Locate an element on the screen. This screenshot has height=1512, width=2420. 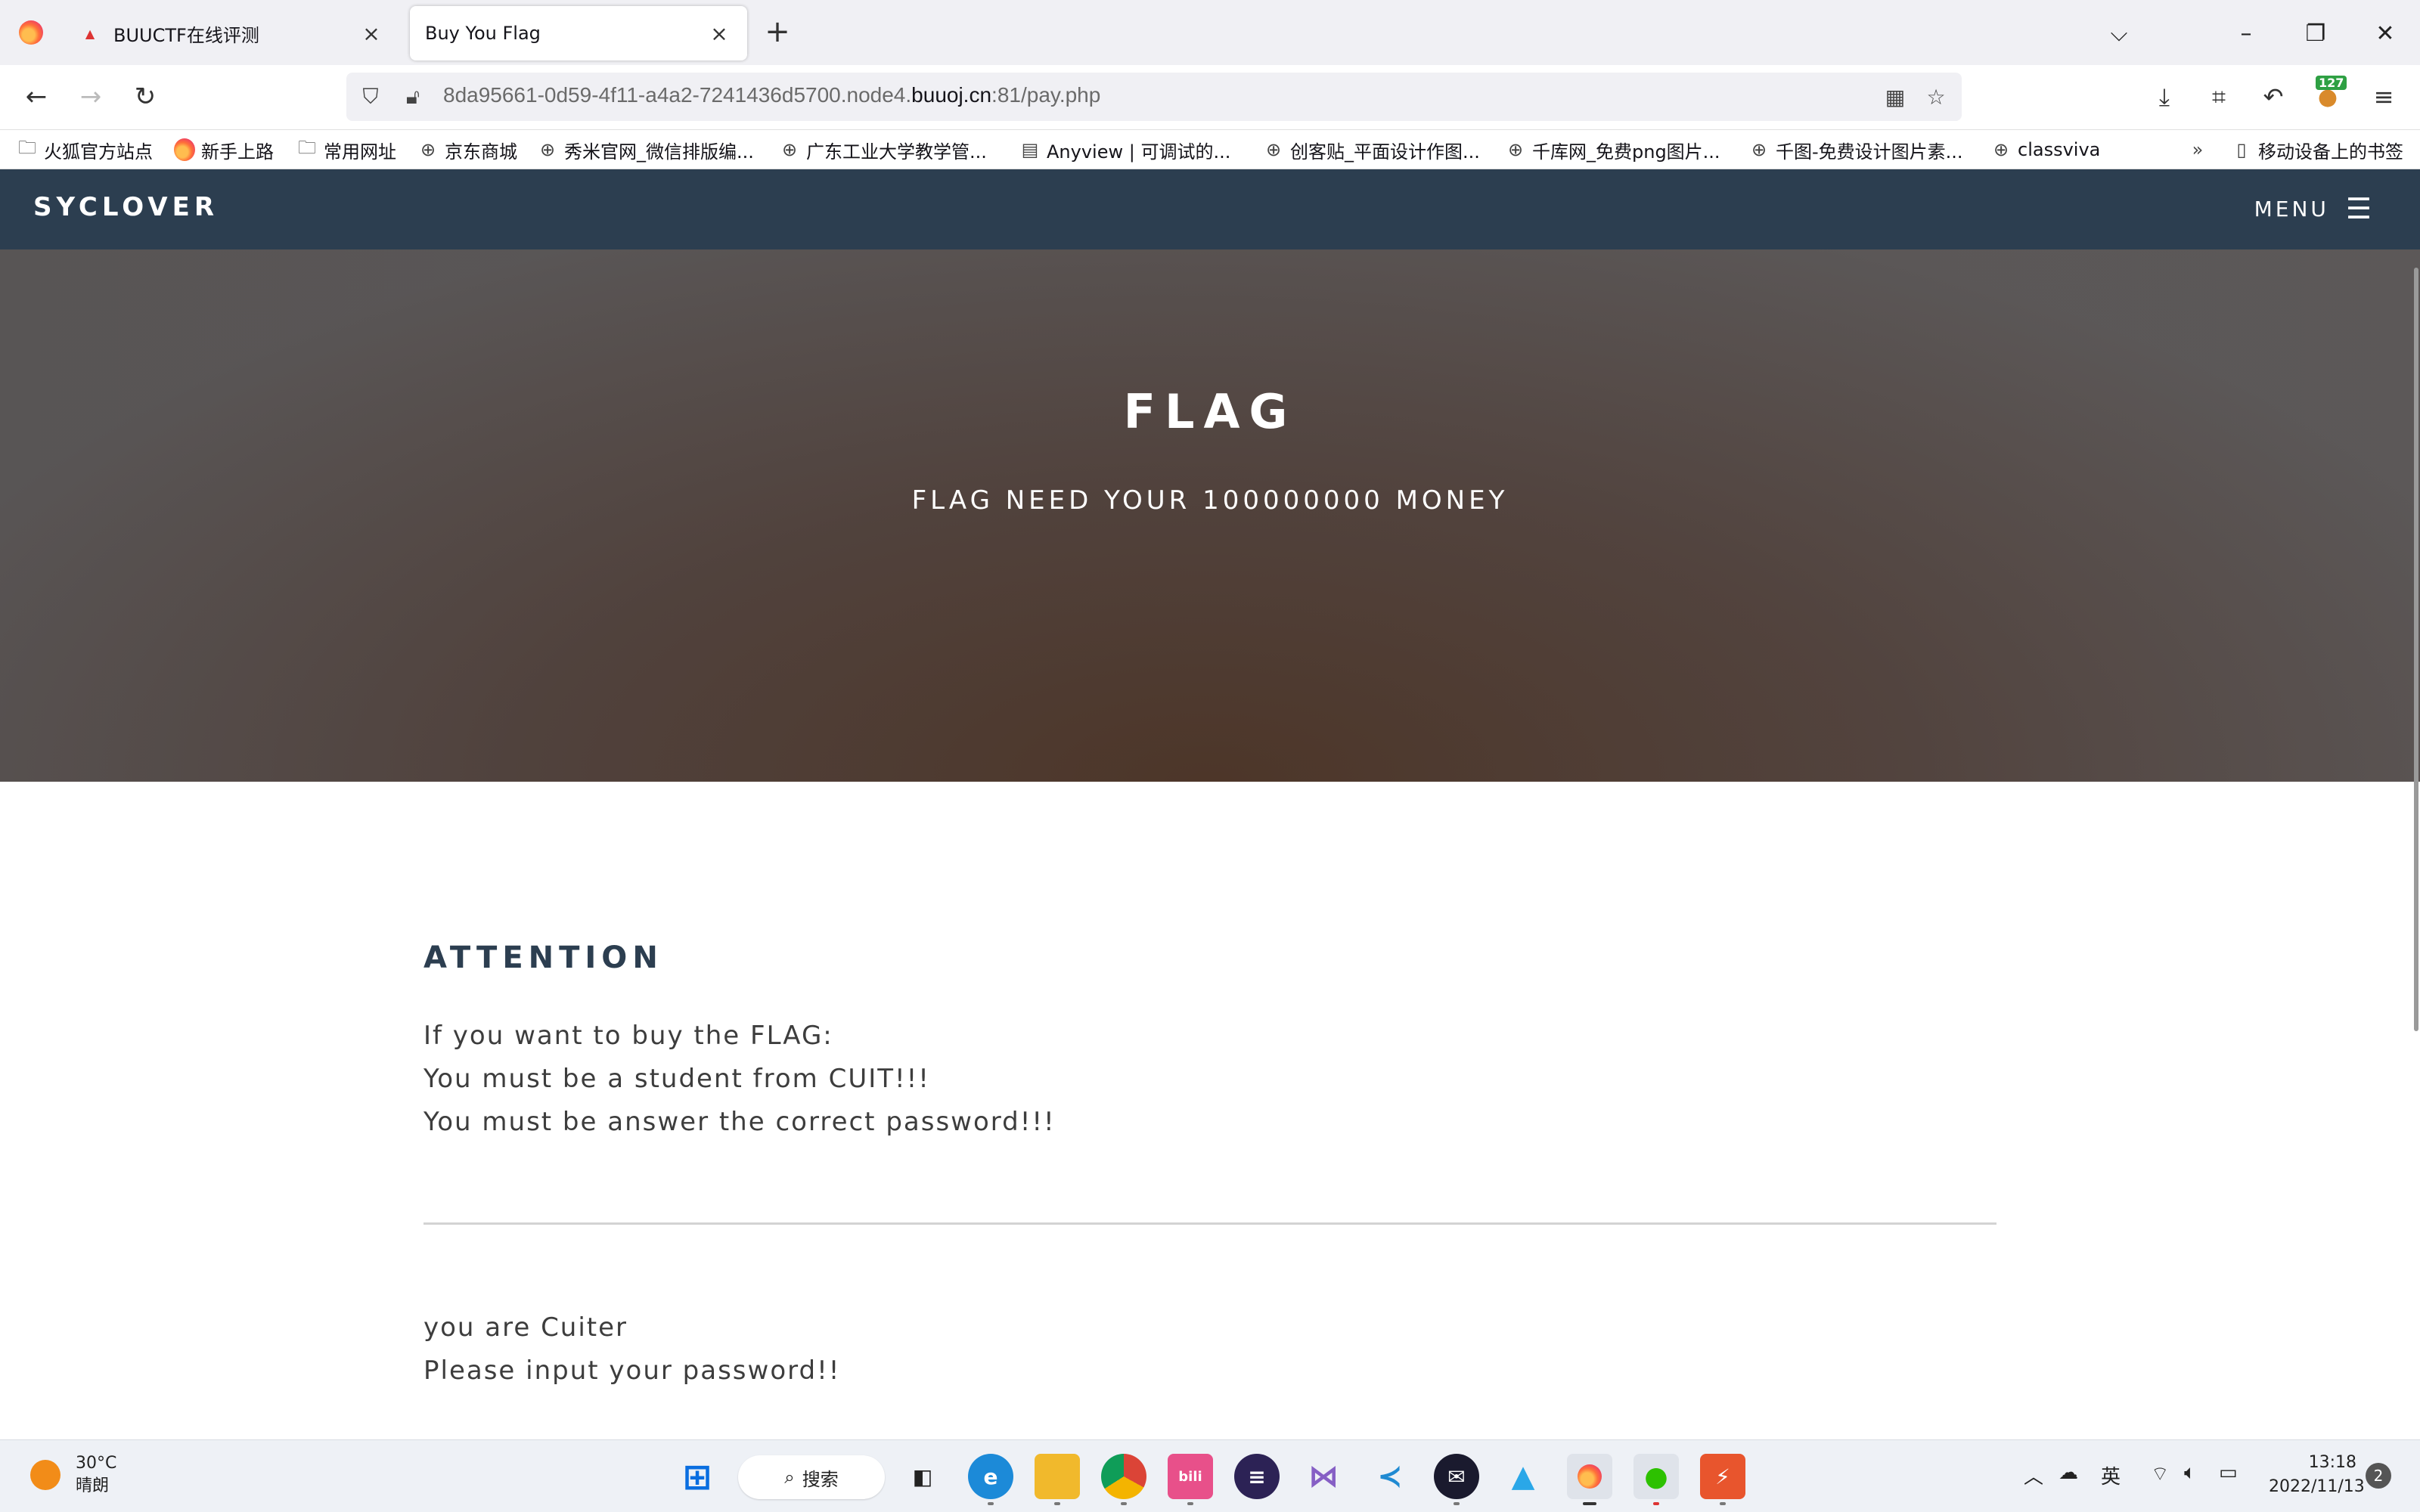
site-brand: SYCLOVER is located at coordinates (126, 207).